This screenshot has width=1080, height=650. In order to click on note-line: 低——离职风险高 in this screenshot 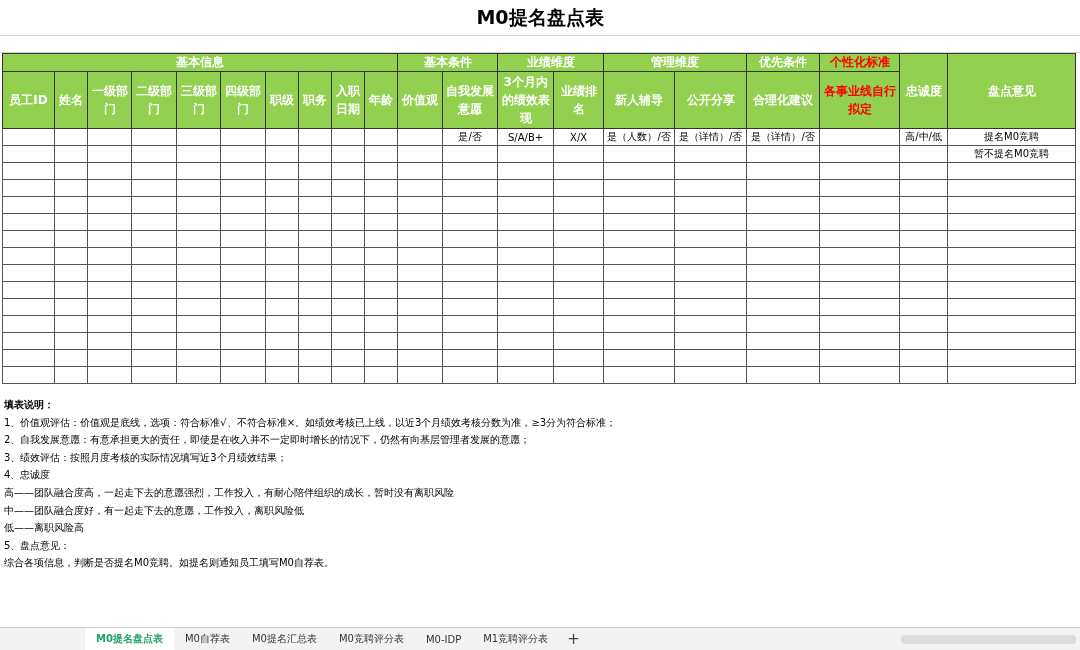, I will do `click(44, 528)`.